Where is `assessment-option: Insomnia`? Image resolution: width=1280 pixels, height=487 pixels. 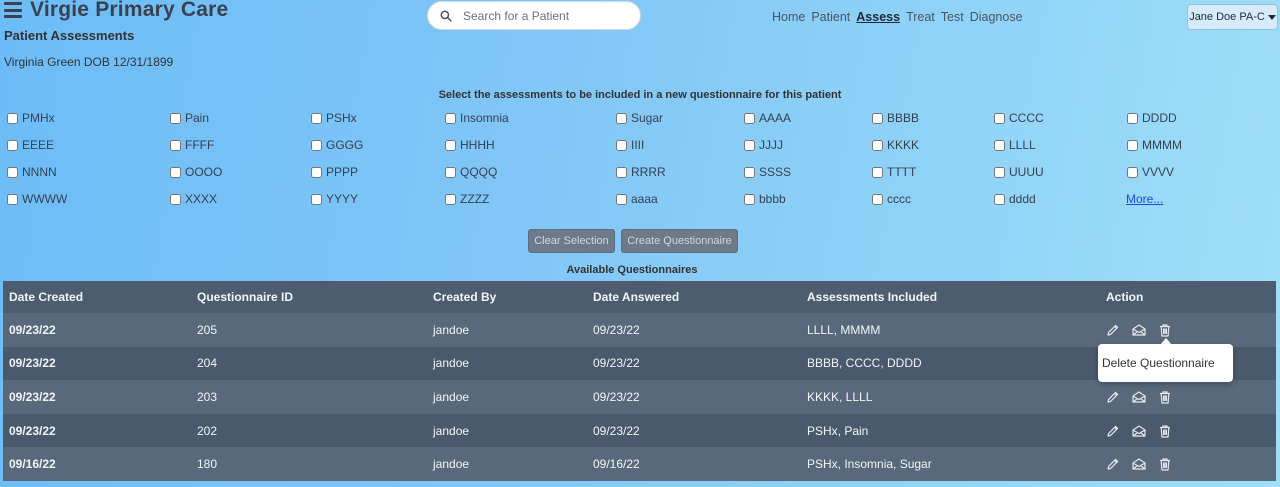
assessment-option: Insomnia is located at coordinates (477, 118).